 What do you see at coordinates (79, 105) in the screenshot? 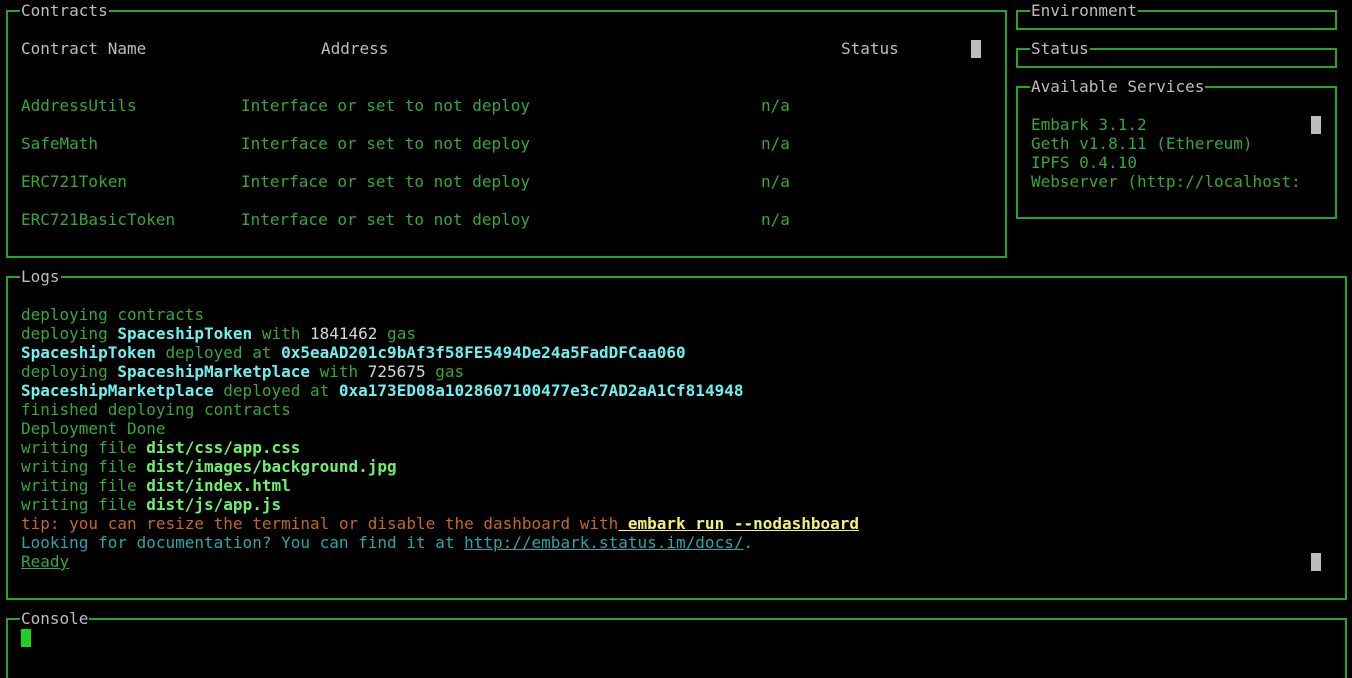
I see `contract-name: AddressUtils` at bounding box center [79, 105].